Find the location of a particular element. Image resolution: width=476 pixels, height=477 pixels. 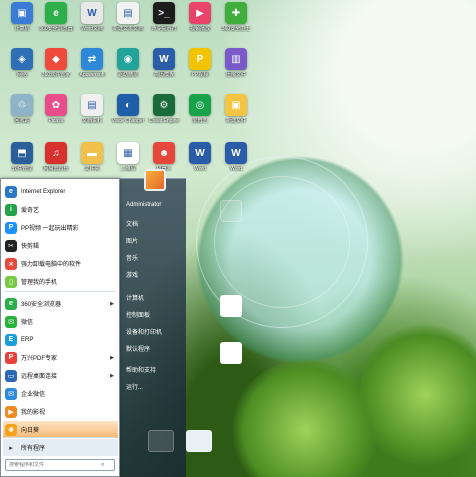

start-menu-item: P 万兴PDF专家 ▶ is located at coordinates (60, 357).